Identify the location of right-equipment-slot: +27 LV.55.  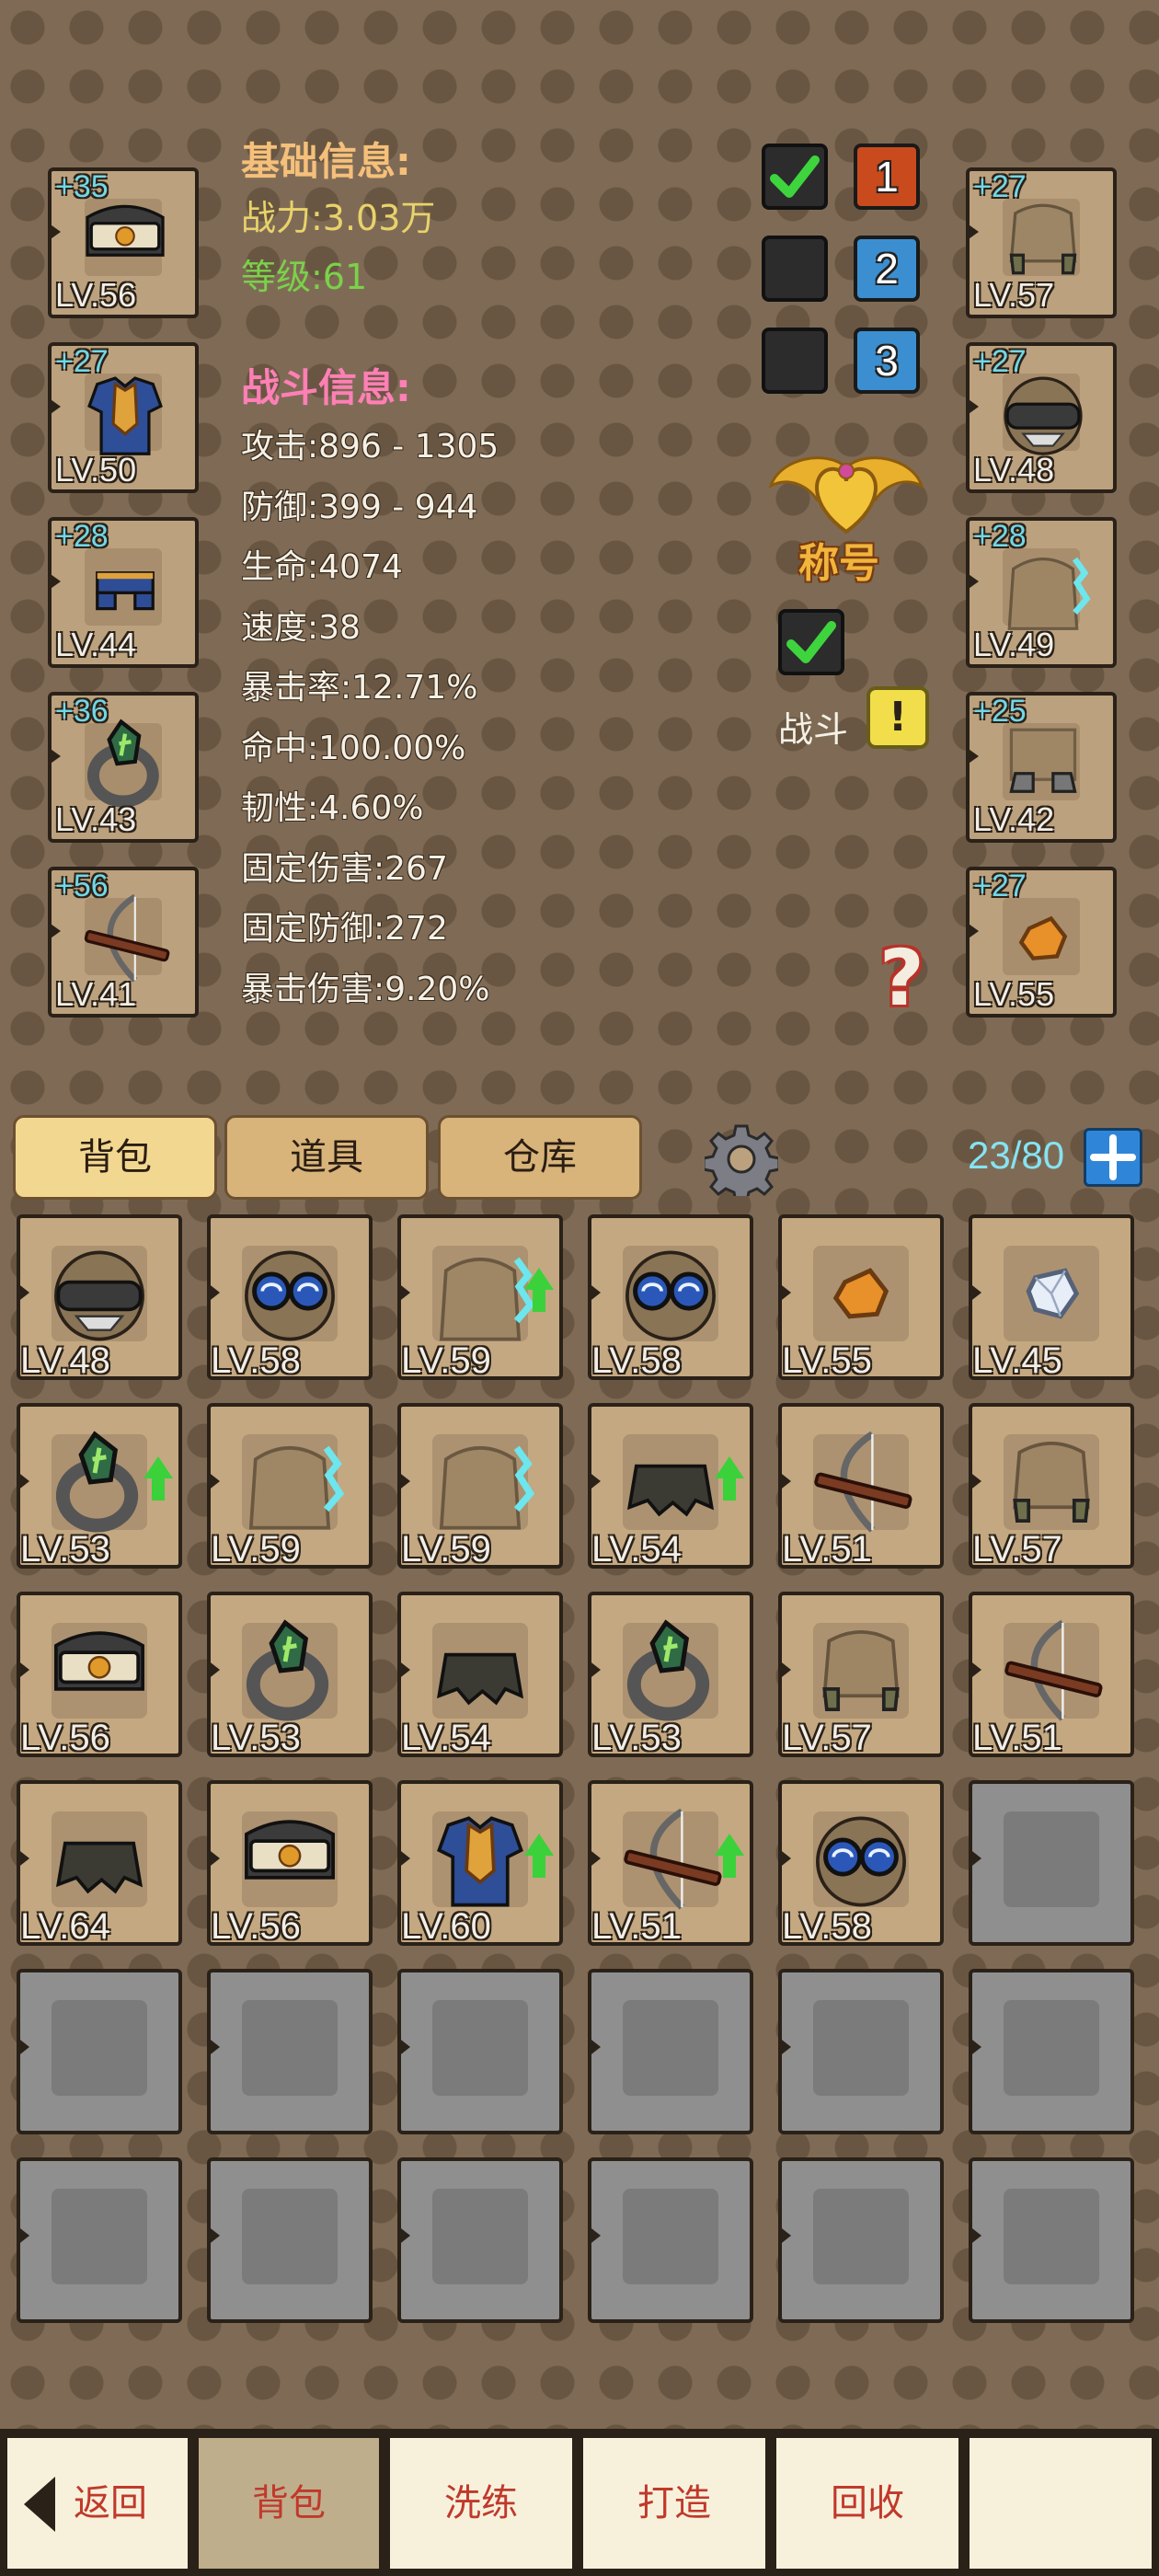
(1041, 942).